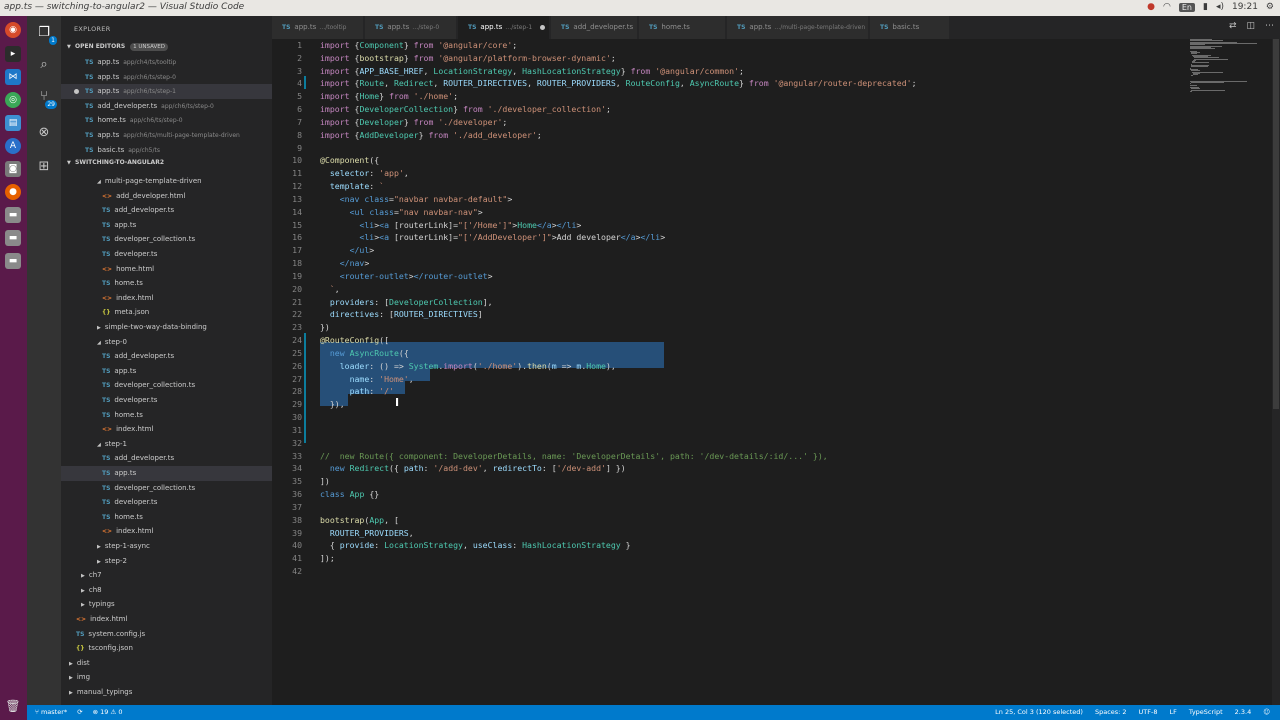  Describe the element at coordinates (345, 263) in the screenshot. I see `code-line: </nav>` at that location.